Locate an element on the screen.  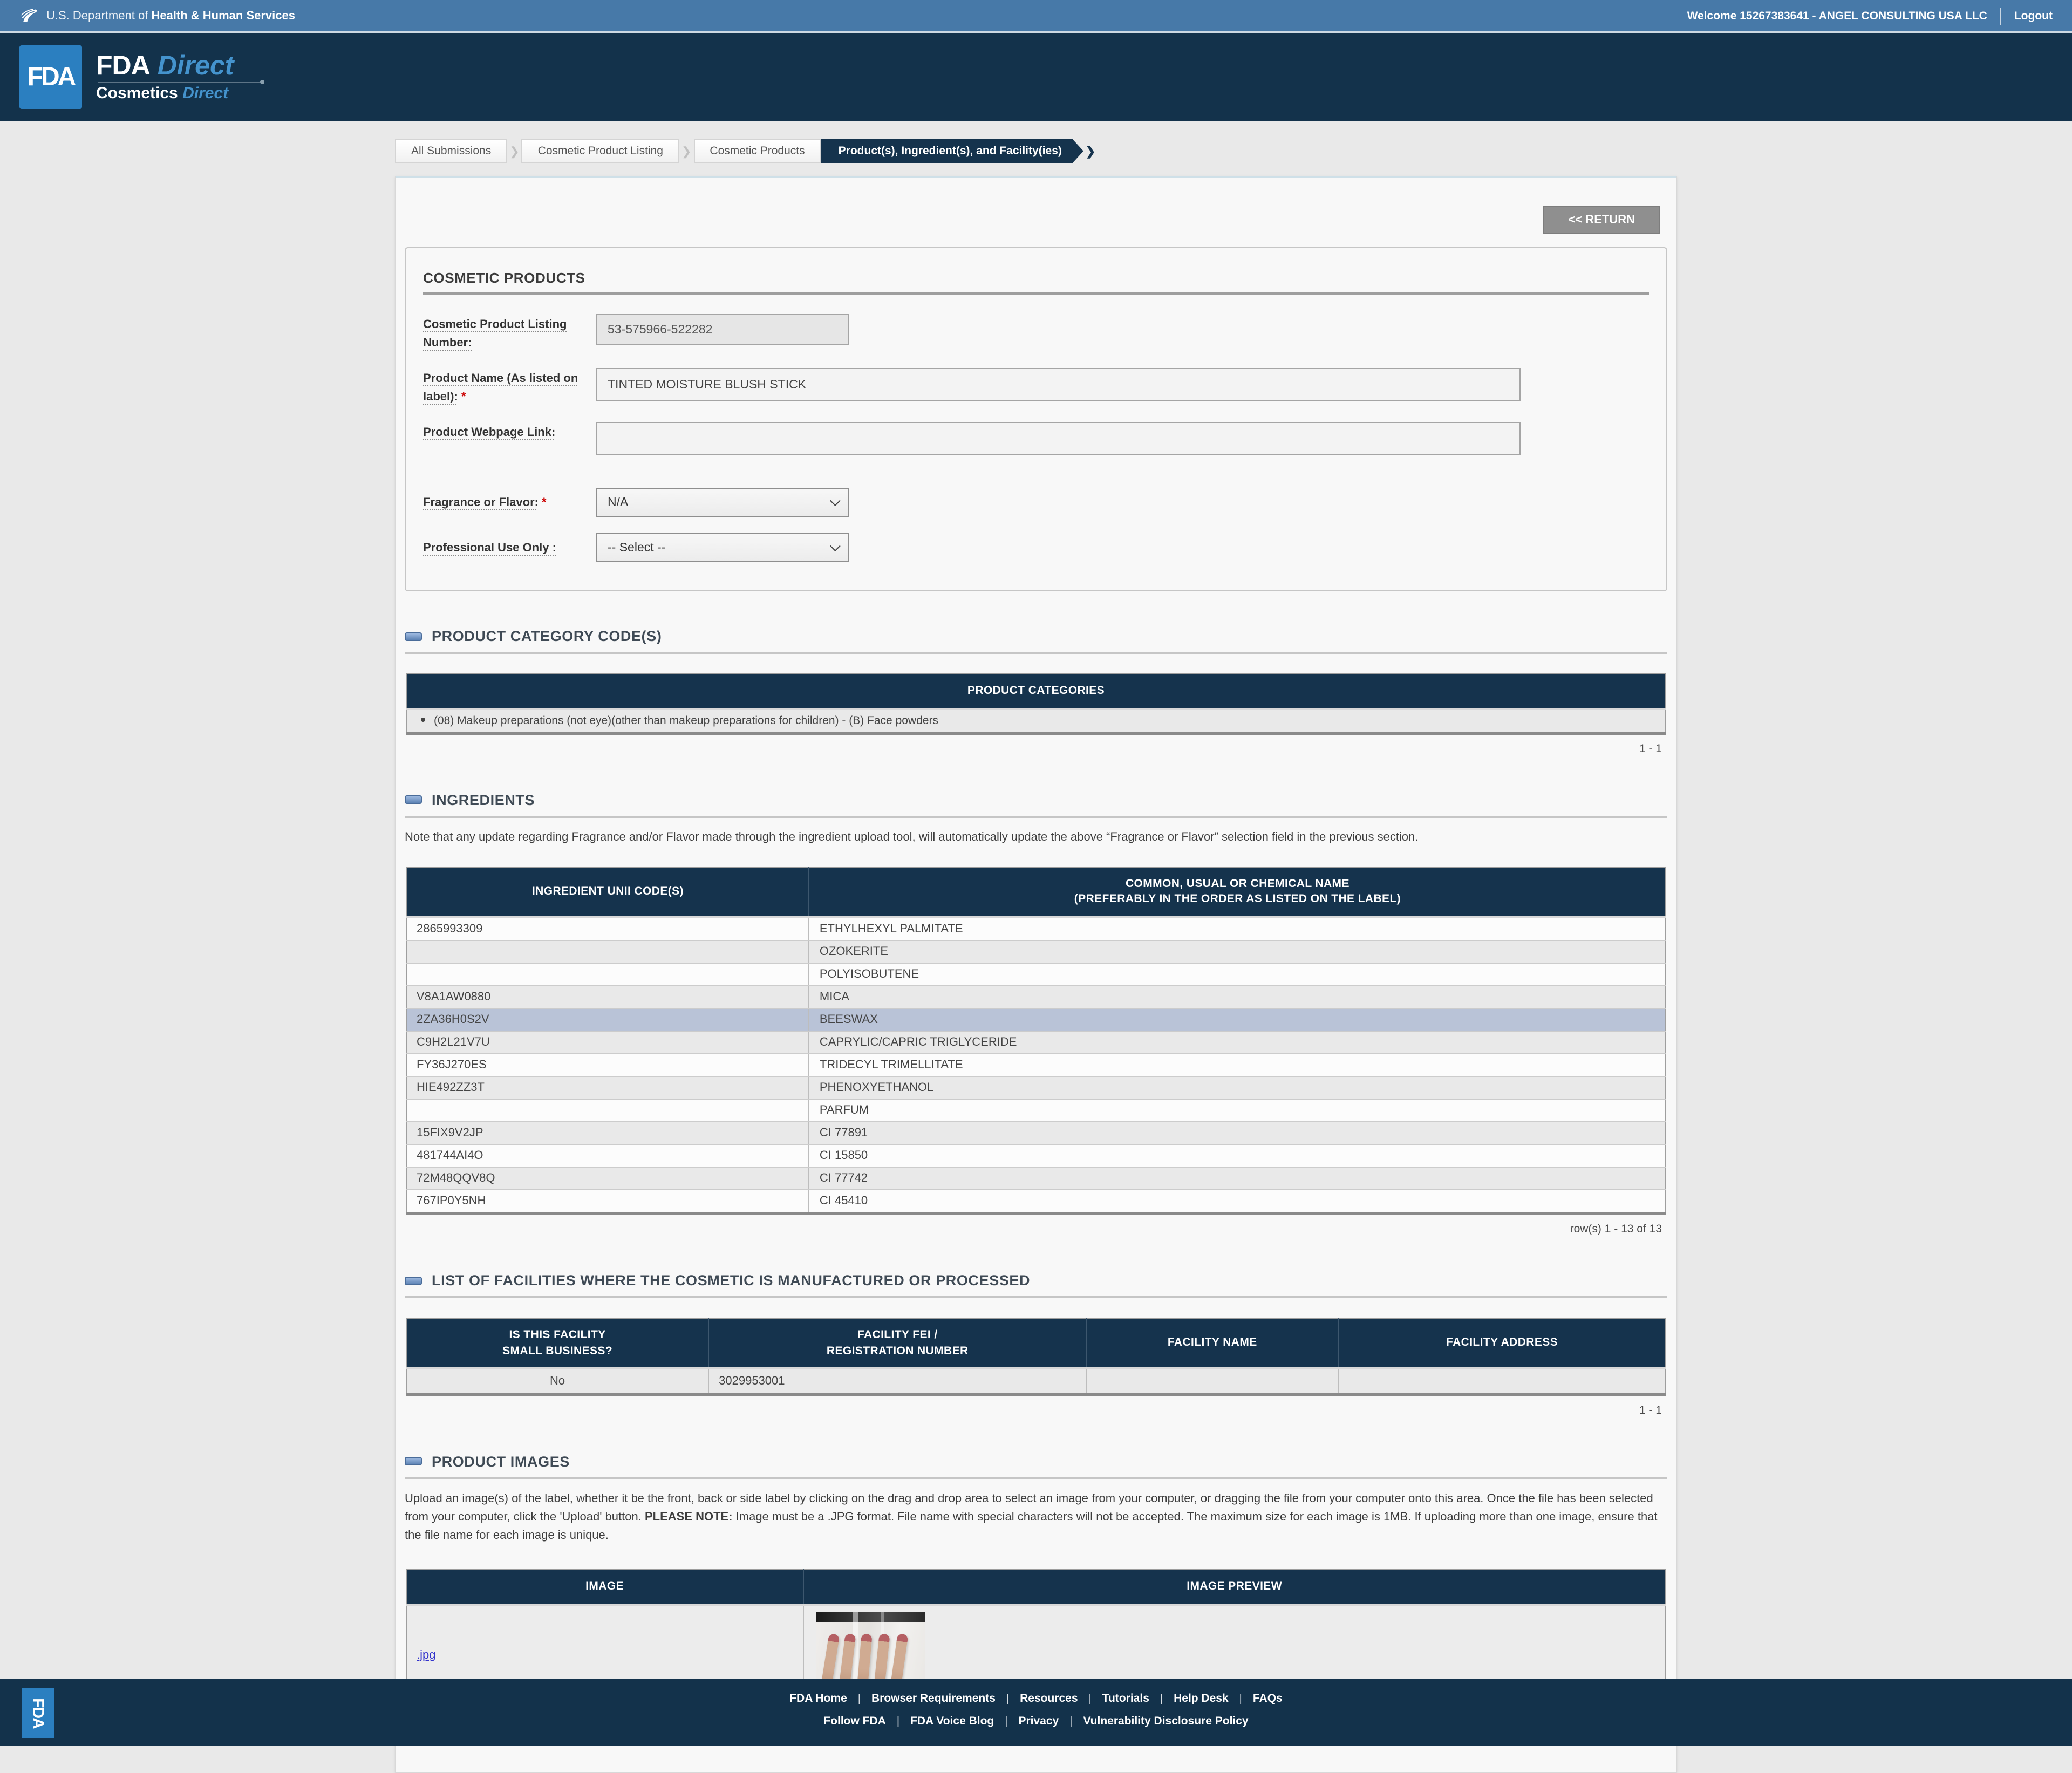
categories-pagination: 1 - 1 is located at coordinates (1650, 748).